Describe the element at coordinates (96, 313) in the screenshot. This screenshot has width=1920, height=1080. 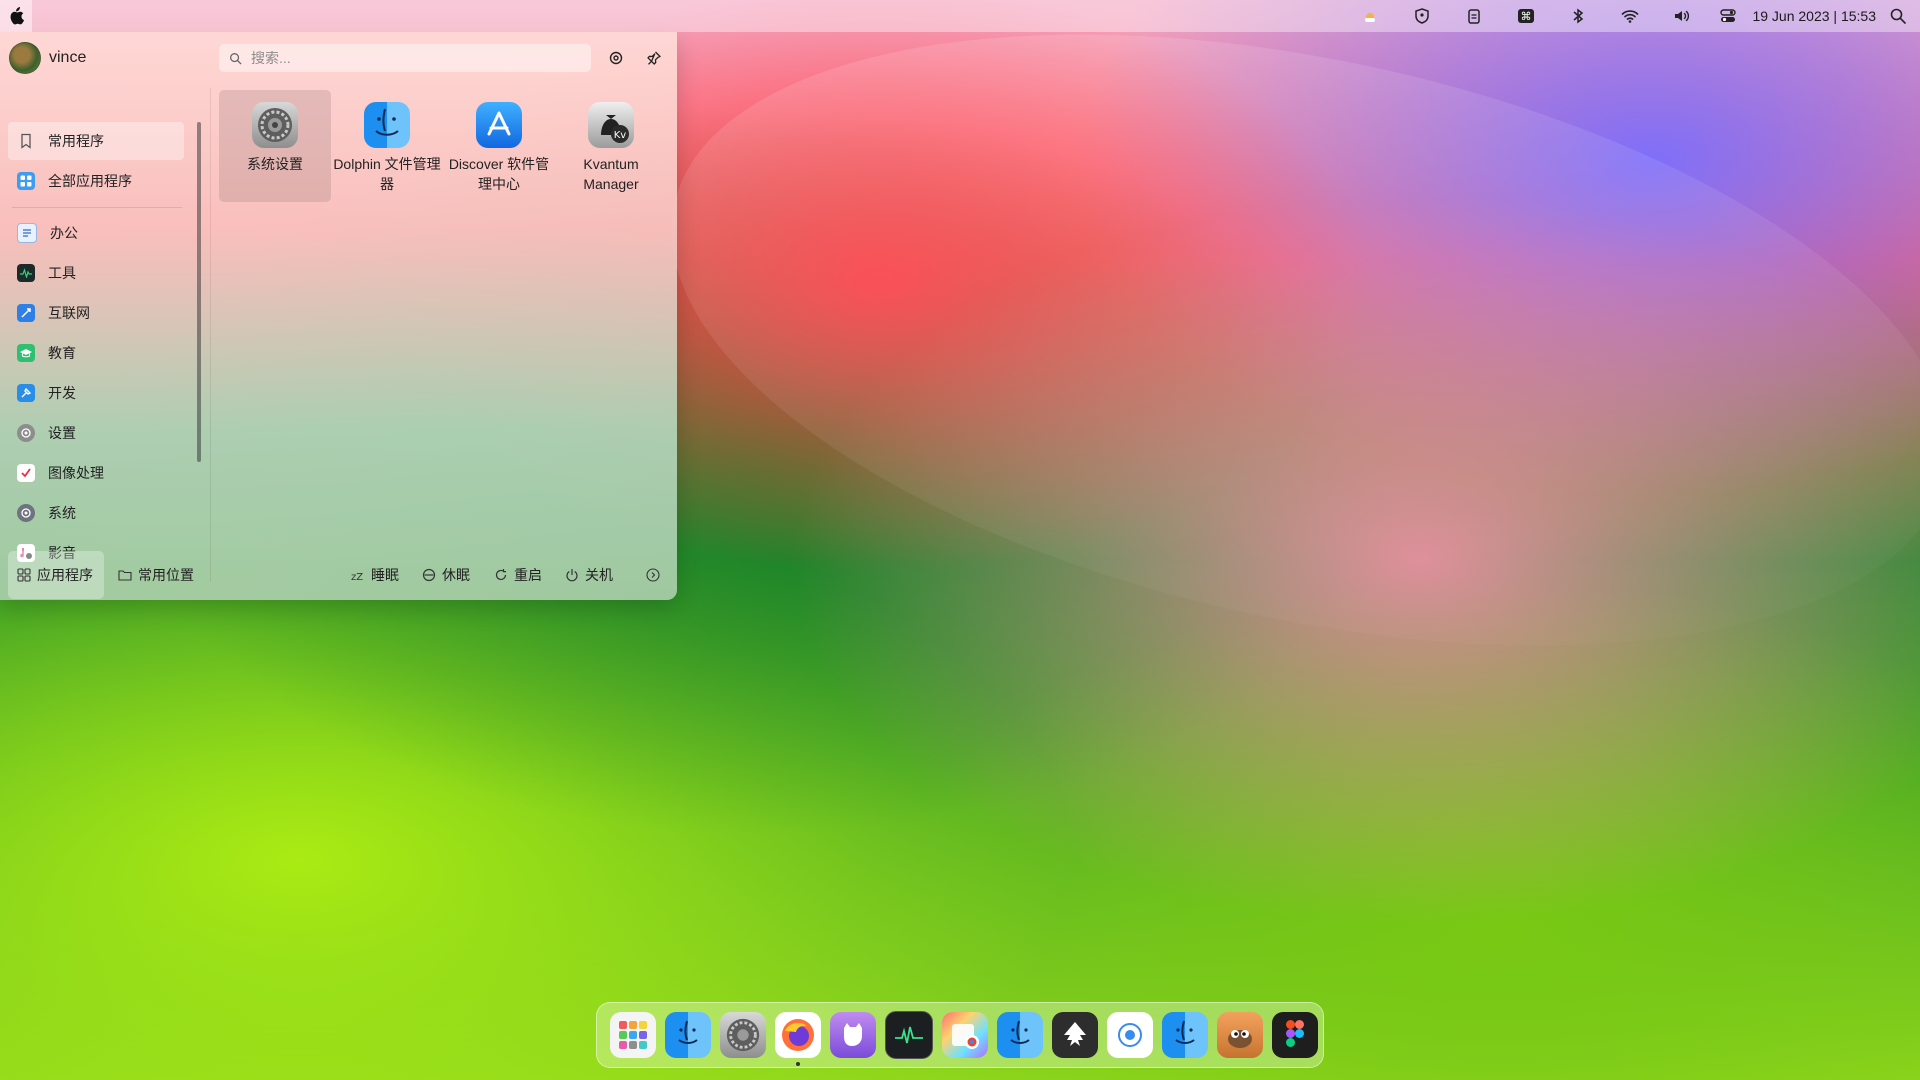
I see `sidebar-item-internet: 互联网` at that location.